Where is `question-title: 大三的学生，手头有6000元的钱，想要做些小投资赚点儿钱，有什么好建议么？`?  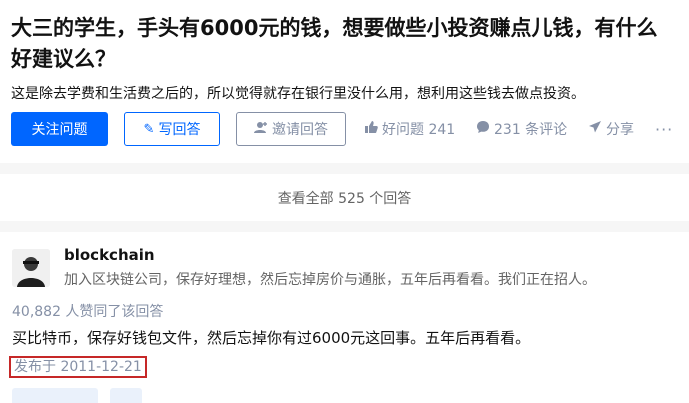
question-title: 大三的学生，手头有6000元的钱，想要做些小投资赚点儿钱，有什么好建议么？ is located at coordinates (341, 44).